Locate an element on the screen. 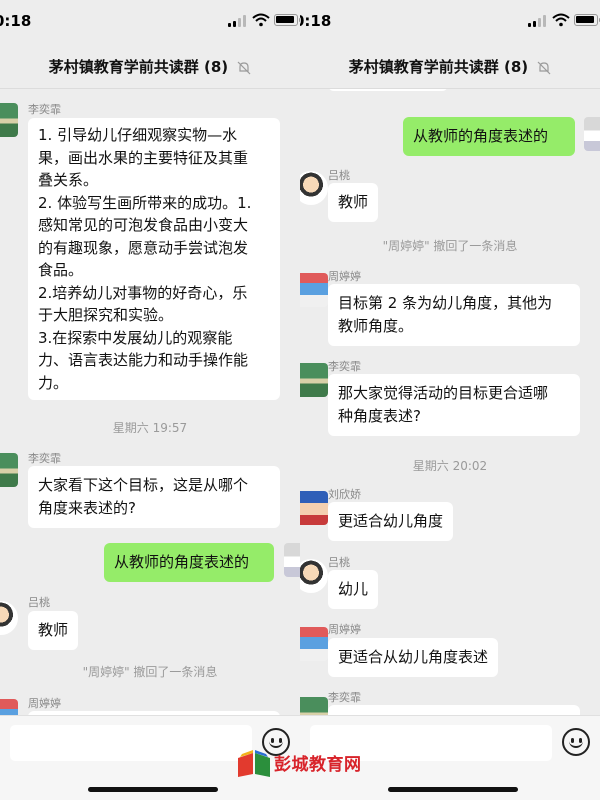 The image size is (600, 800). message-line: 感知常见的可泡发食品由小变大 is located at coordinates (143, 225).